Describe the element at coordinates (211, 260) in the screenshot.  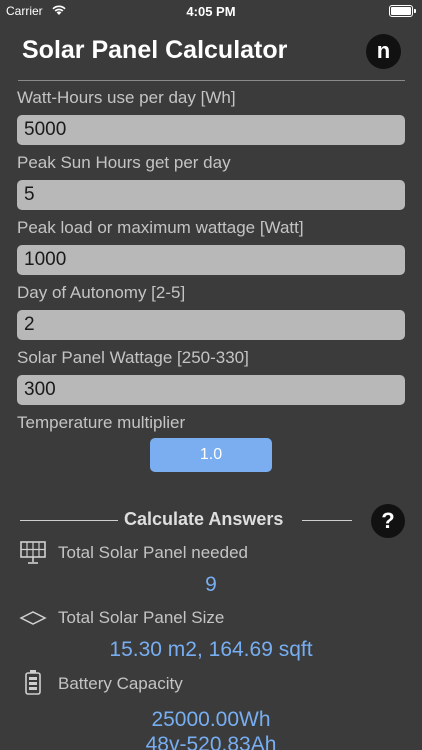
I see `peak-load-input: 1000` at that location.